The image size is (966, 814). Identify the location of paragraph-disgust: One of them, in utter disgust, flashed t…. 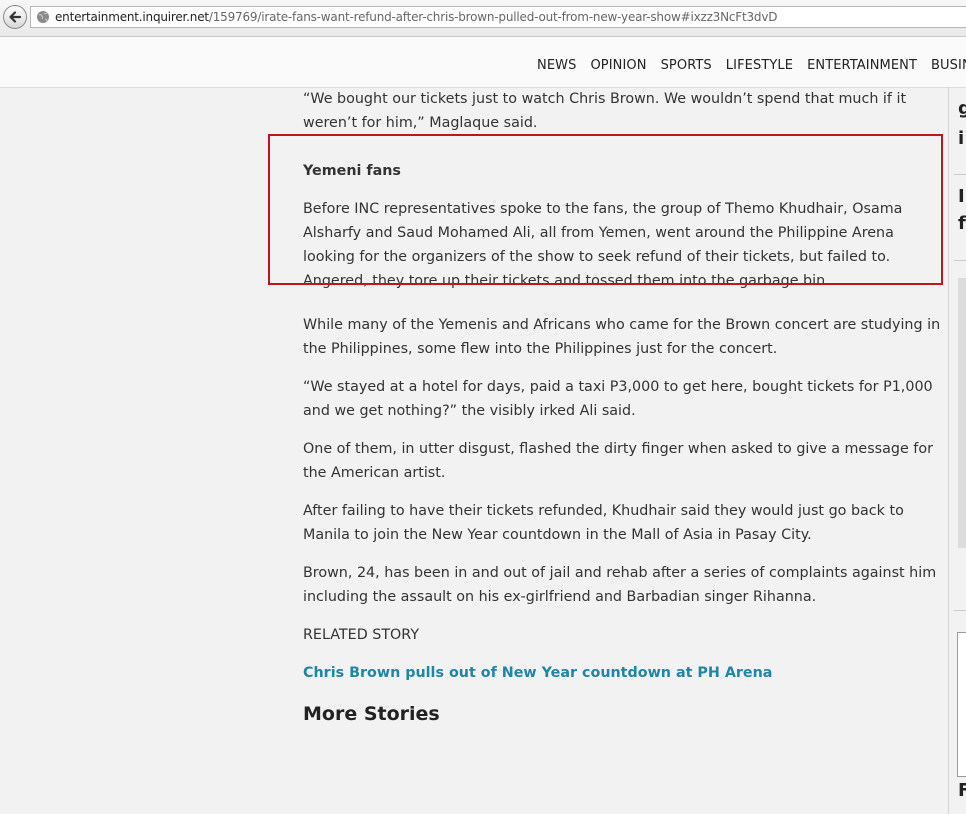
(618, 461).